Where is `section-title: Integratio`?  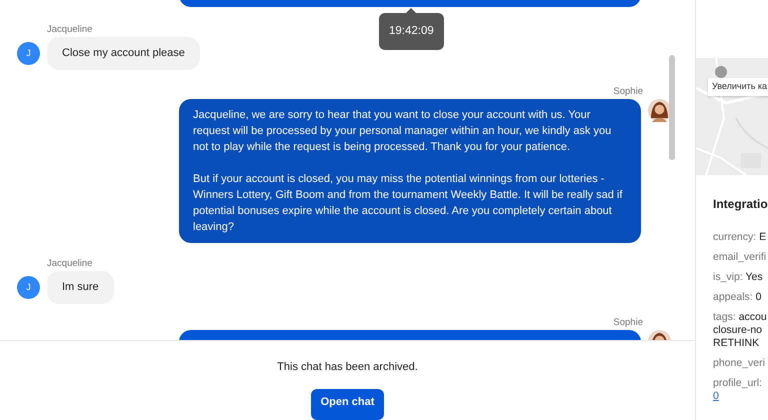 section-title: Integratio is located at coordinates (740, 204).